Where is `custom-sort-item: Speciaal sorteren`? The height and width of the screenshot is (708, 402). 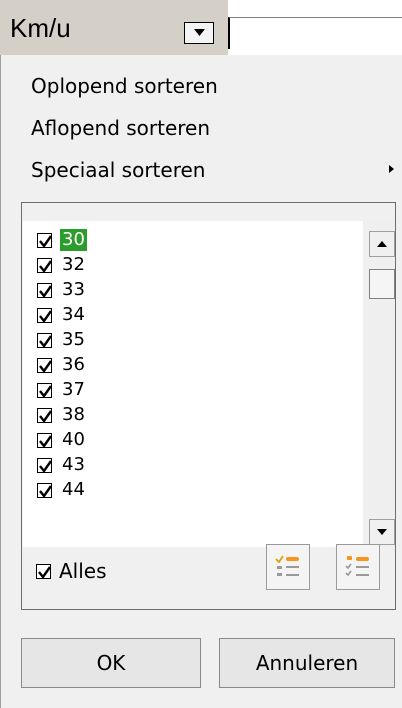 custom-sort-item: Speciaal sorteren is located at coordinates (118, 170).